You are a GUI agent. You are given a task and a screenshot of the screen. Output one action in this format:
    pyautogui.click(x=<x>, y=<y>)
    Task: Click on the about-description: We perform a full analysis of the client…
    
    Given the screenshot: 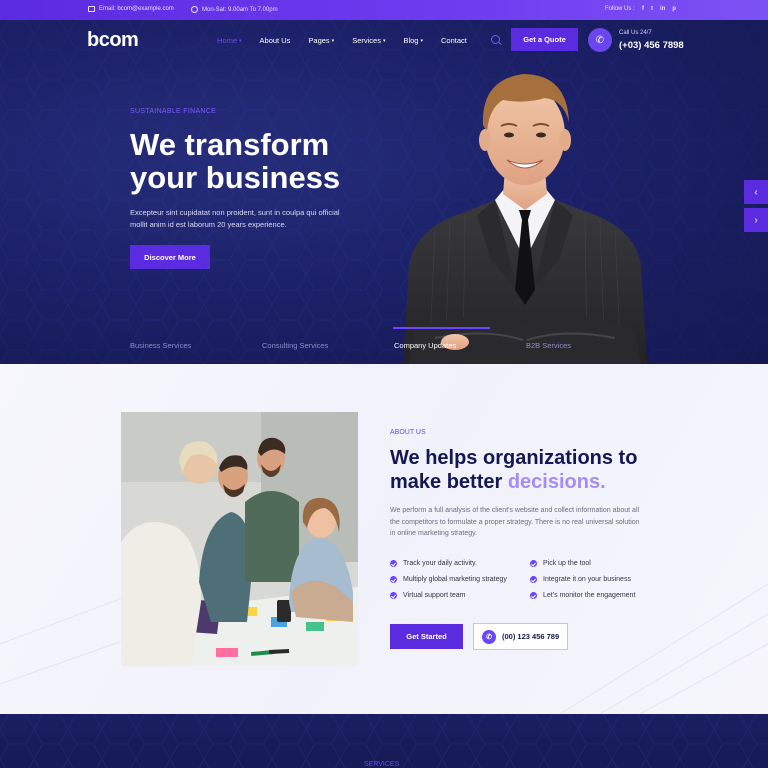 What is the action you would take?
    pyautogui.click(x=515, y=522)
    